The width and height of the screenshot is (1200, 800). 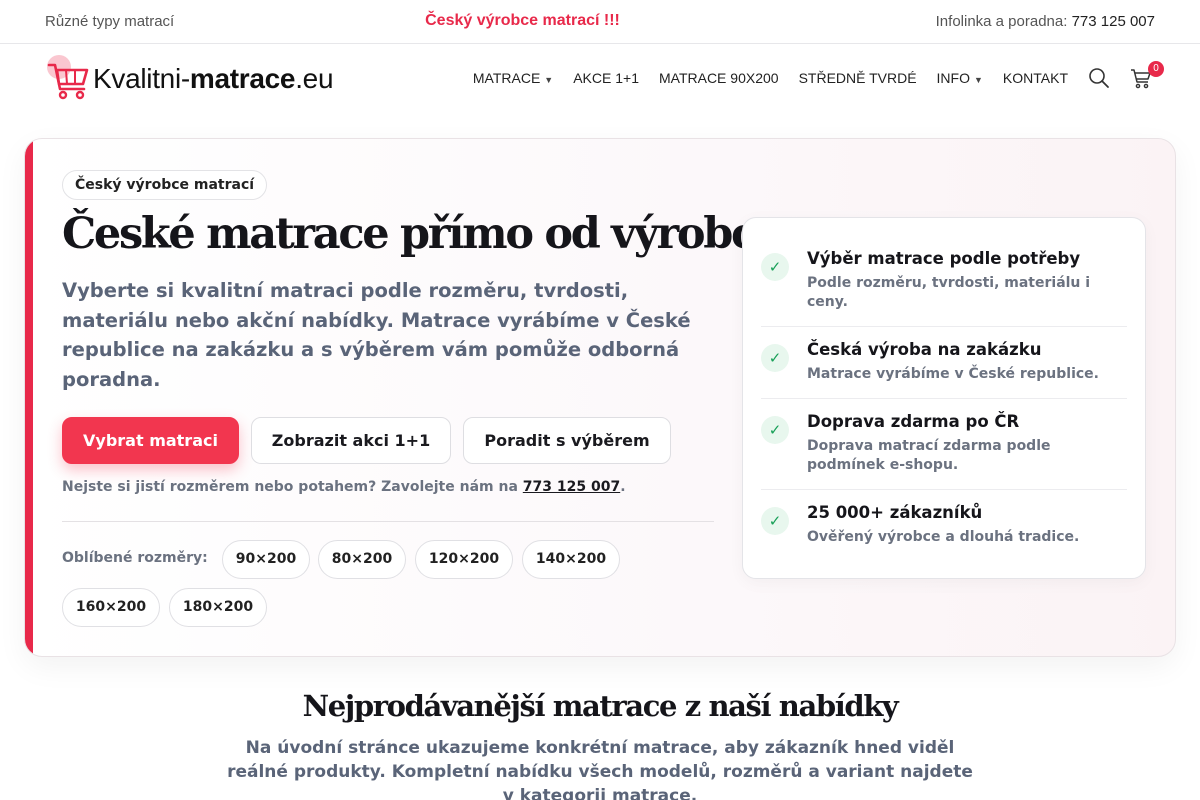 What do you see at coordinates (218, 607) in the screenshot?
I see `size-chip-180x200: 180×200` at bounding box center [218, 607].